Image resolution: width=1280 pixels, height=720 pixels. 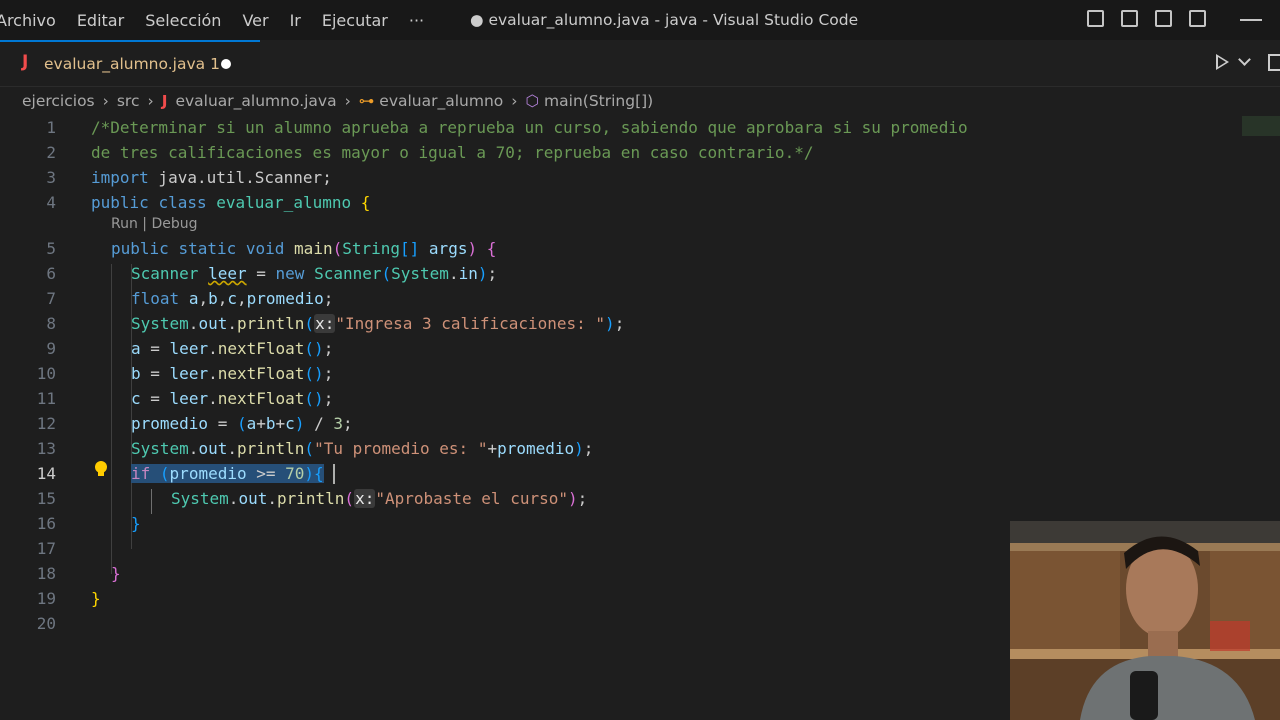 What do you see at coordinates (416, 20) in the screenshot?
I see `menu-more-icon: ···` at bounding box center [416, 20].